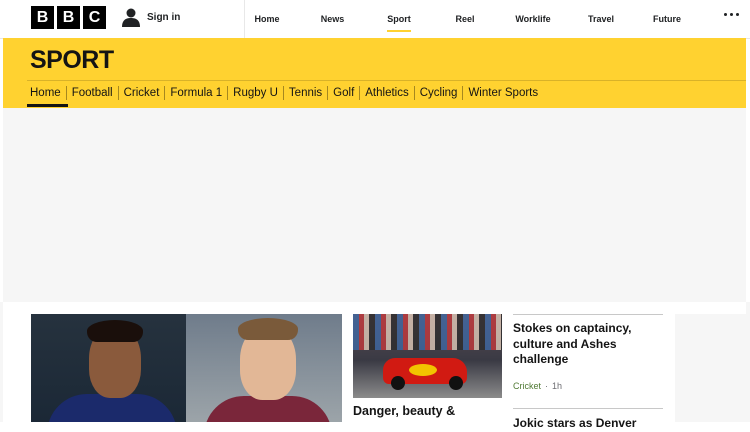 This screenshot has height=432, width=750. I want to click on section-label: Cricket, so click(527, 386).